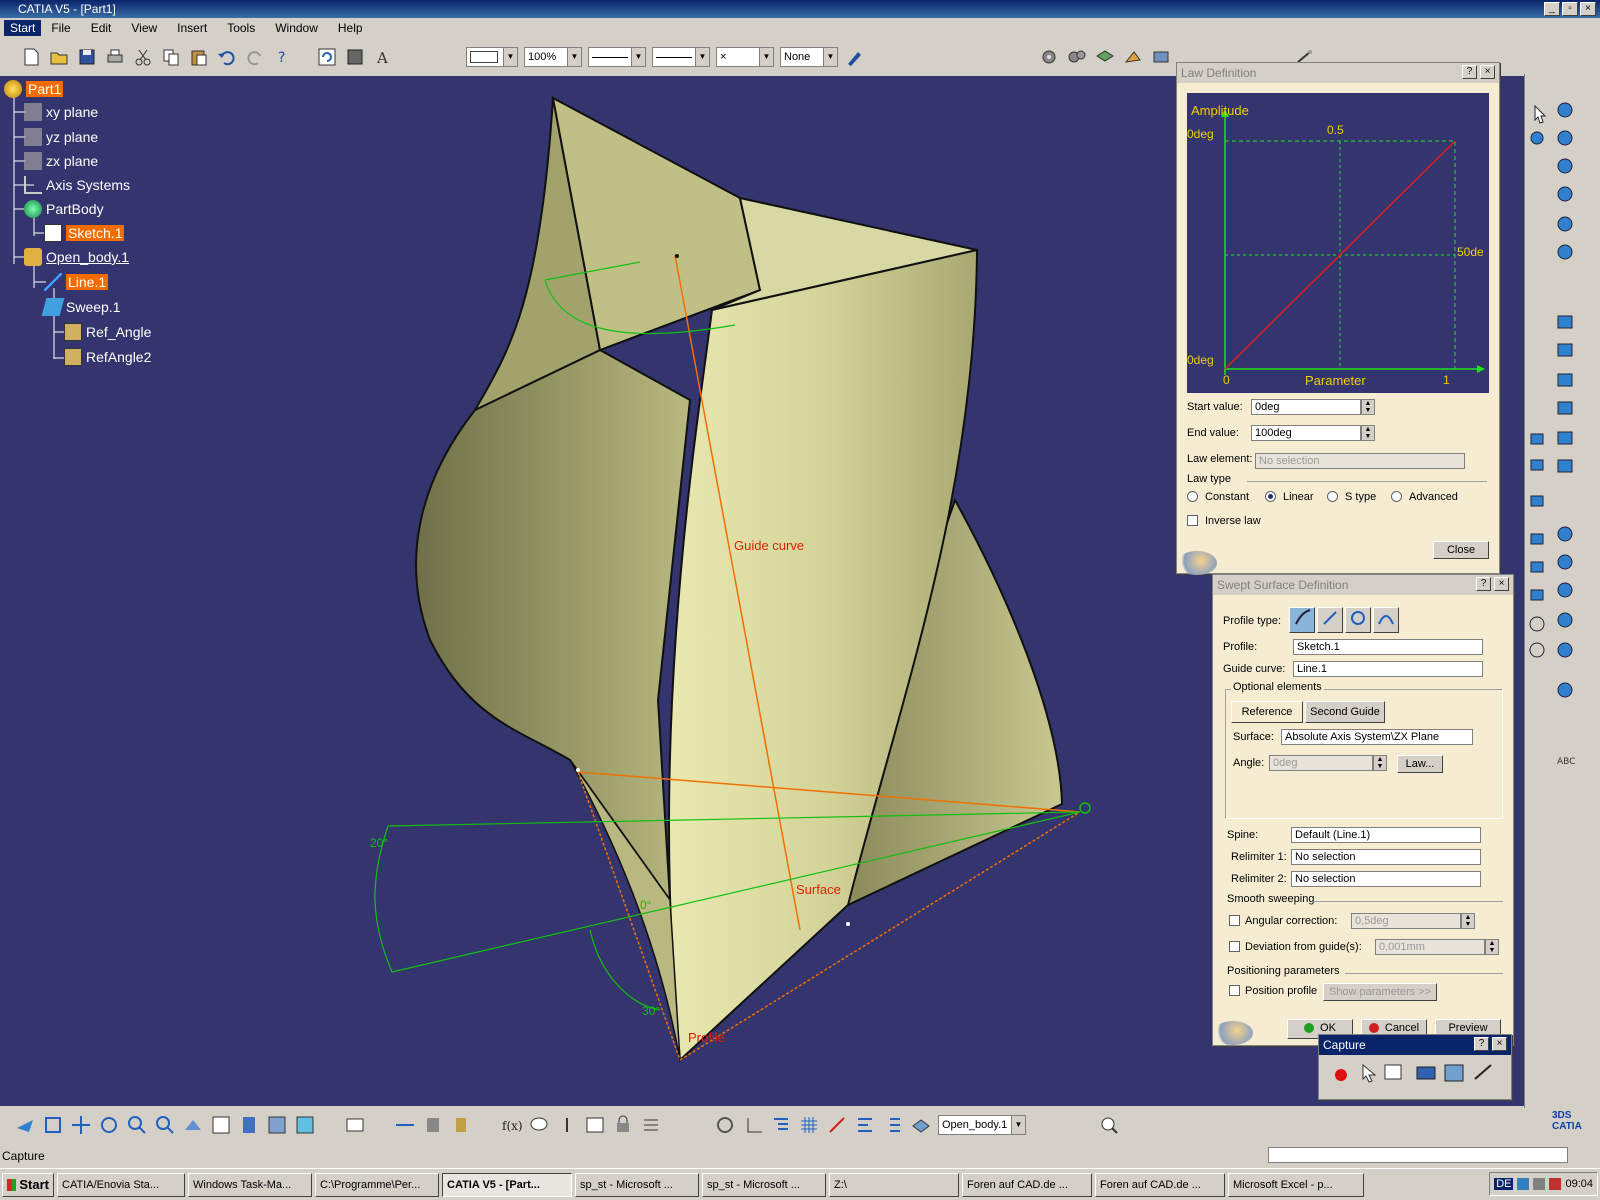 The width and height of the screenshot is (1600, 1200). Describe the element at coordinates (84, 233) in the screenshot. I see `tree-node-sketch1: Sketch.1` at that location.